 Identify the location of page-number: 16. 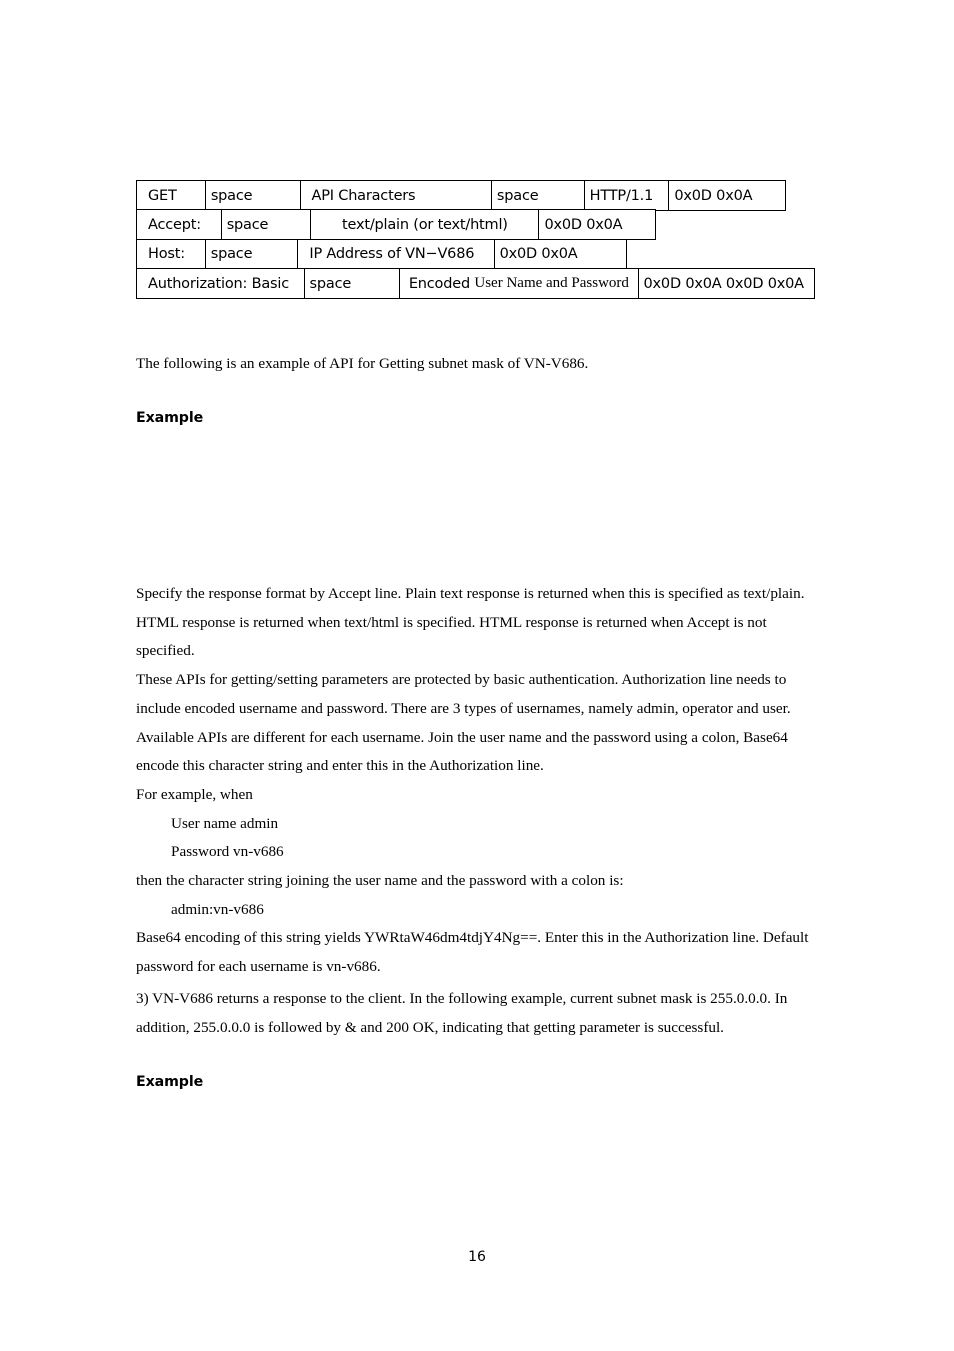
(477, 1257).